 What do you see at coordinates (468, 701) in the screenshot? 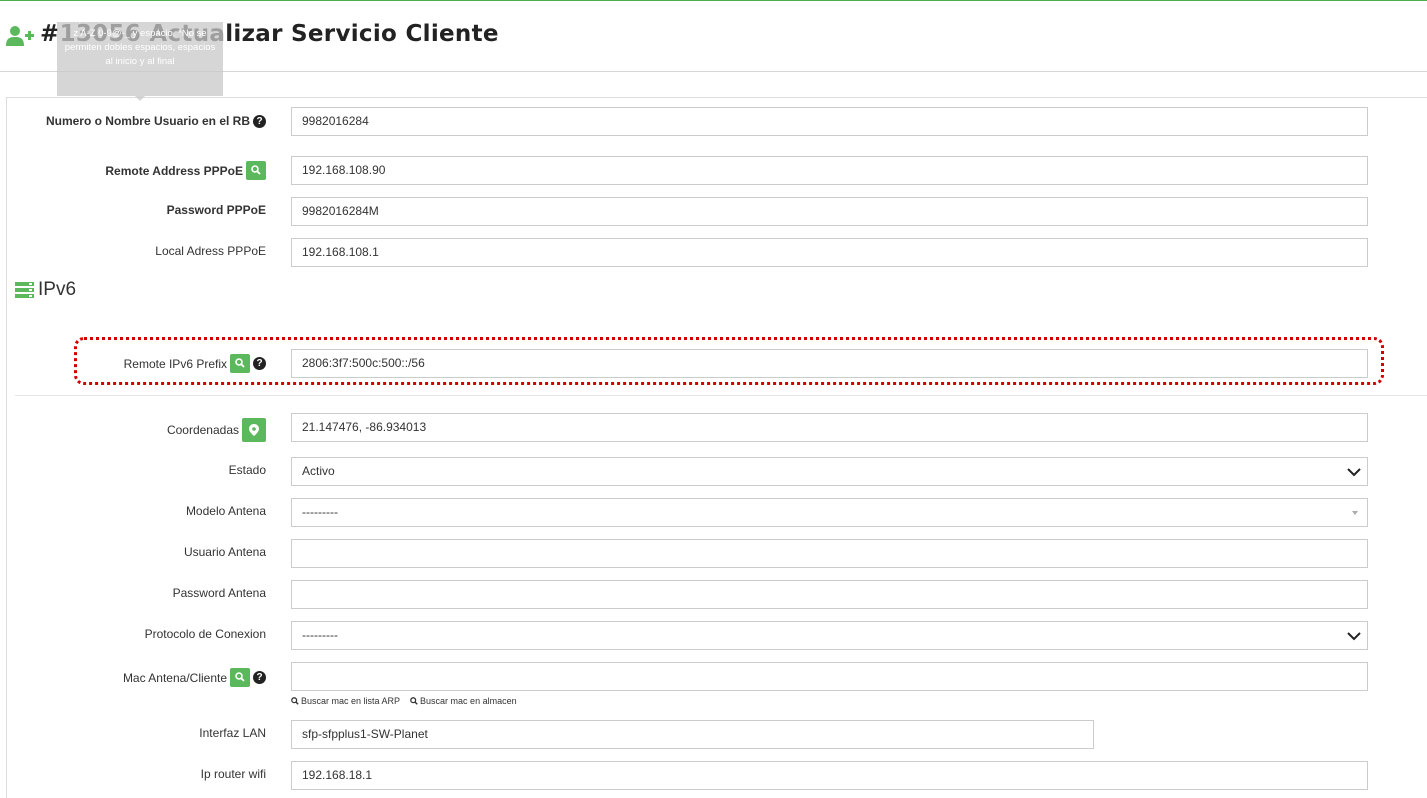
I see `buscar-mac-almacen-text: Buscar mac en almacen` at bounding box center [468, 701].